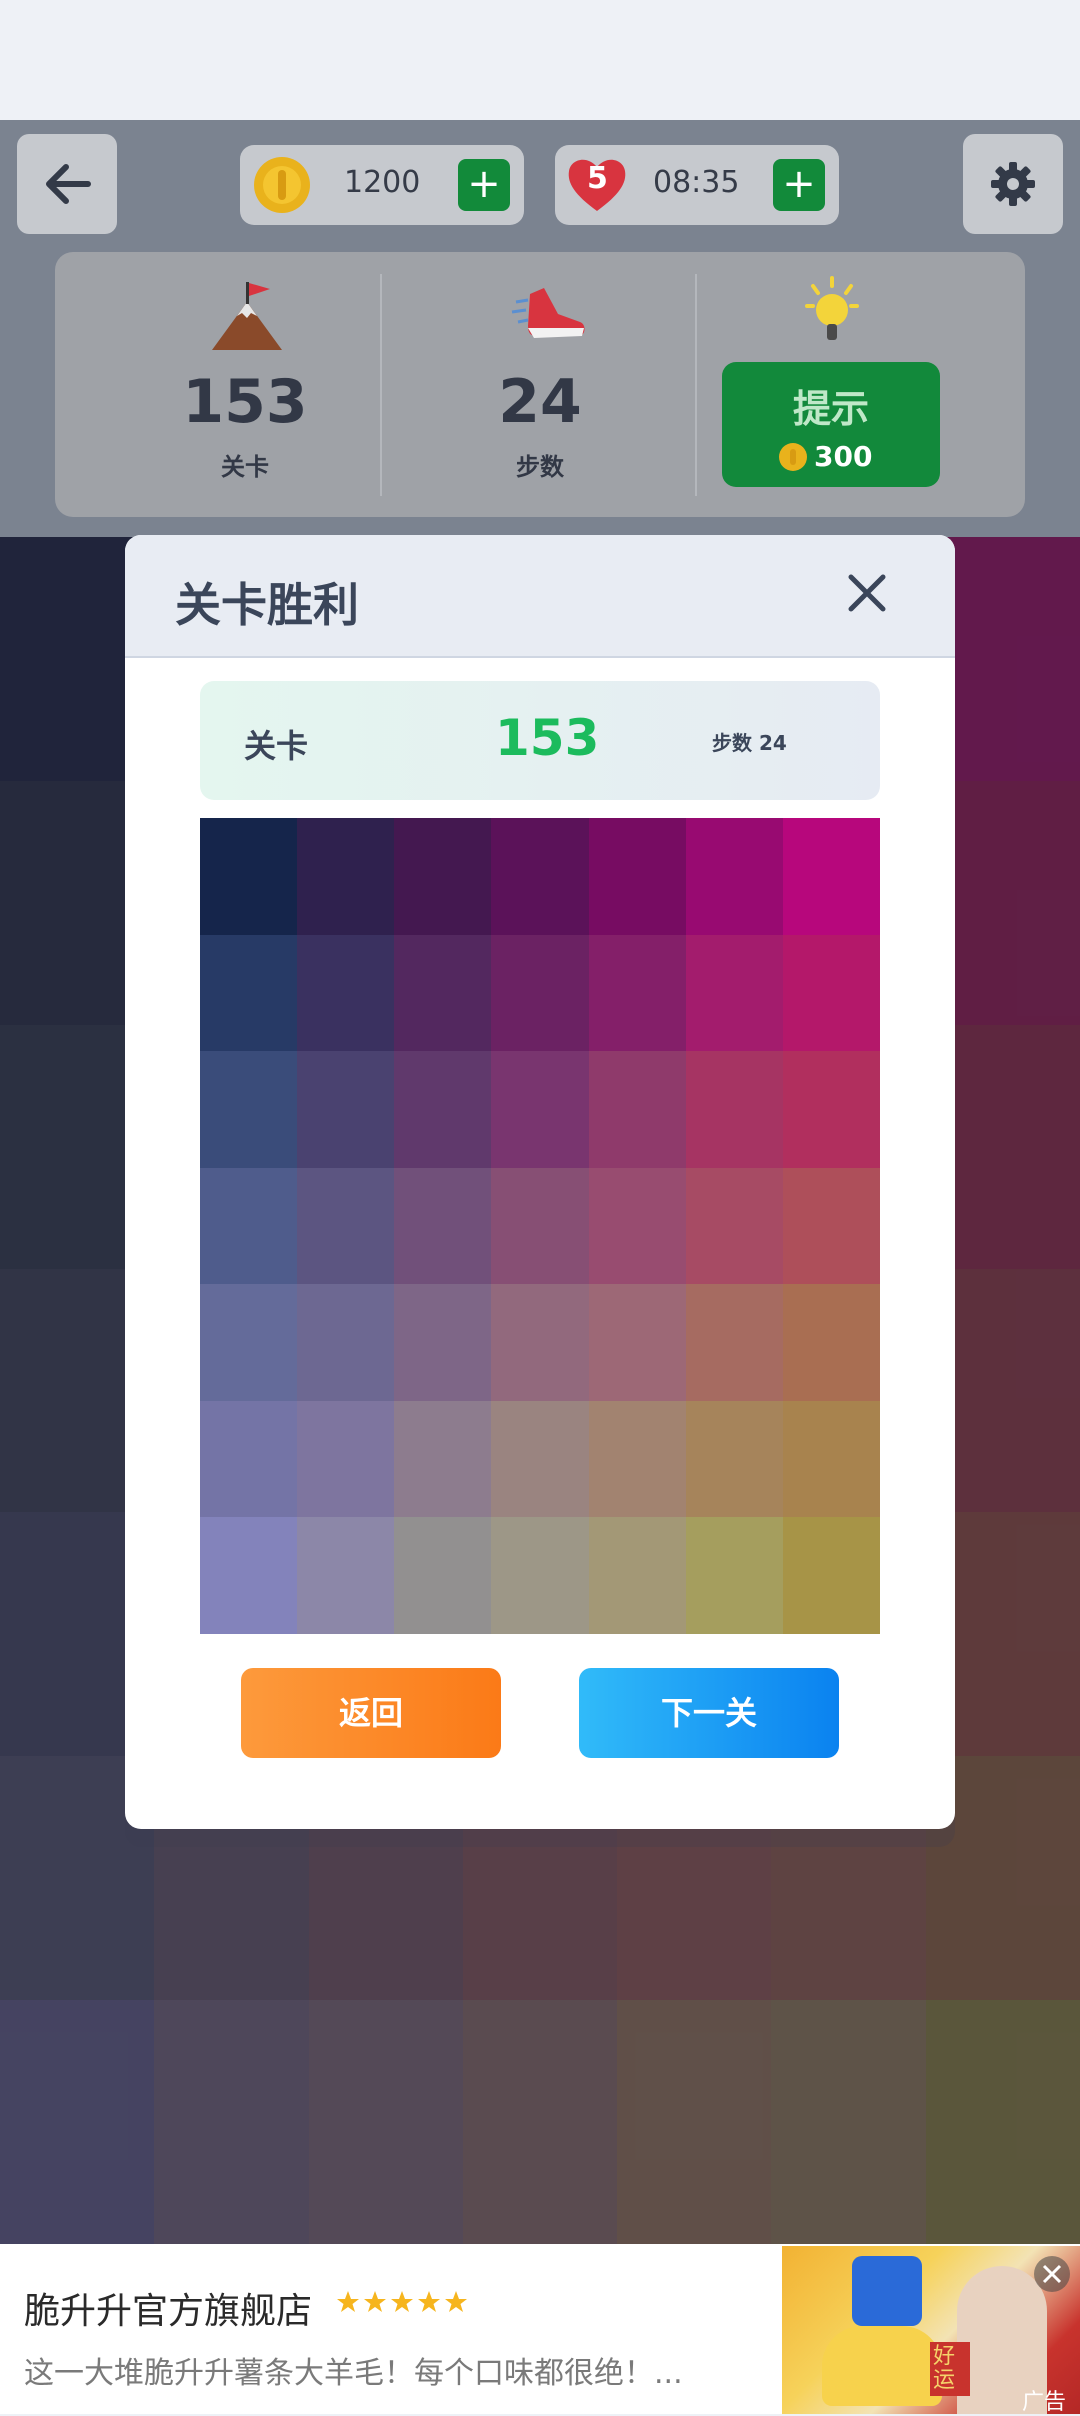 This screenshot has width=1080, height=2416. Describe the element at coordinates (887, 2291) in the screenshot. I see `ad-product-box` at that location.